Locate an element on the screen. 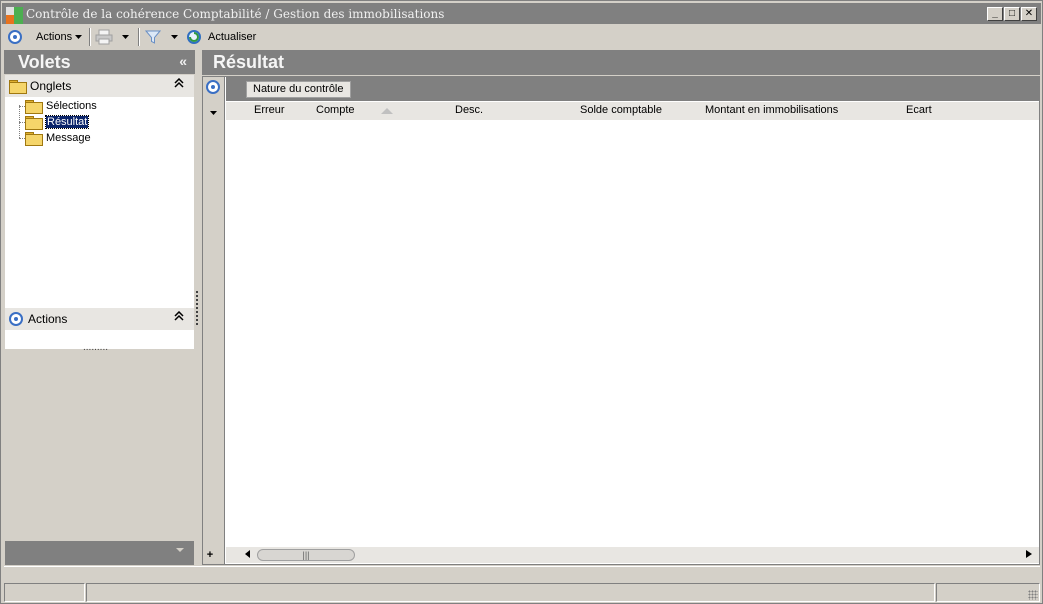 Image resolution: width=1043 pixels, height=604 pixels. onglets-section-label: Onglets is located at coordinates (51, 86).